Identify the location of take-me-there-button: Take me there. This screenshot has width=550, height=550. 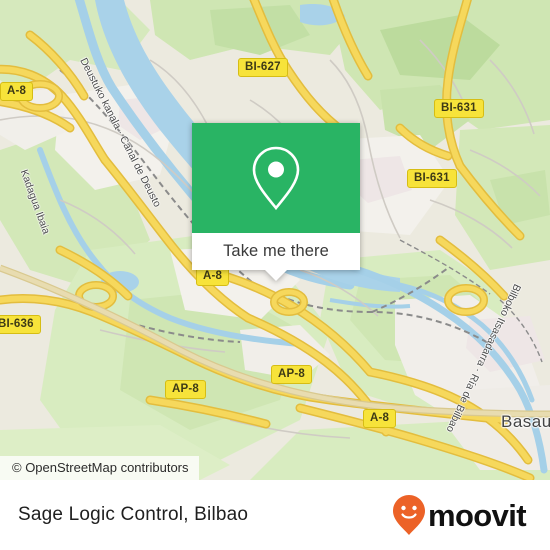
(276, 251).